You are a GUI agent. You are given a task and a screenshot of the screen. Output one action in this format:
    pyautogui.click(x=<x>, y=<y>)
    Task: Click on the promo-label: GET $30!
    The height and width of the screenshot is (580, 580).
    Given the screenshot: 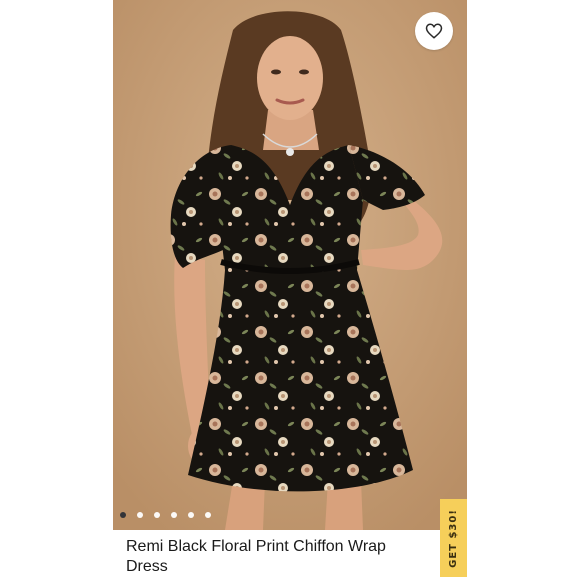 What is the action you would take?
    pyautogui.click(x=453, y=538)
    